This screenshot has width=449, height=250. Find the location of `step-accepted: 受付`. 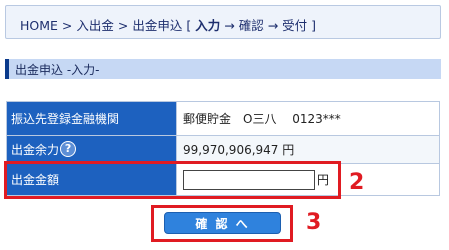

step-accepted: 受付 is located at coordinates (295, 25).